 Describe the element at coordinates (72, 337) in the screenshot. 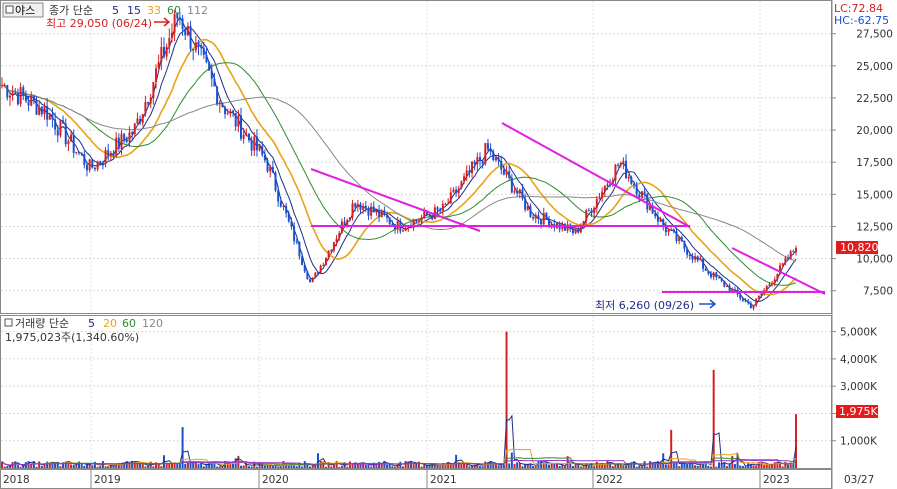

I see `volume-readout: 1,975,023주(1,340.60%)` at that location.